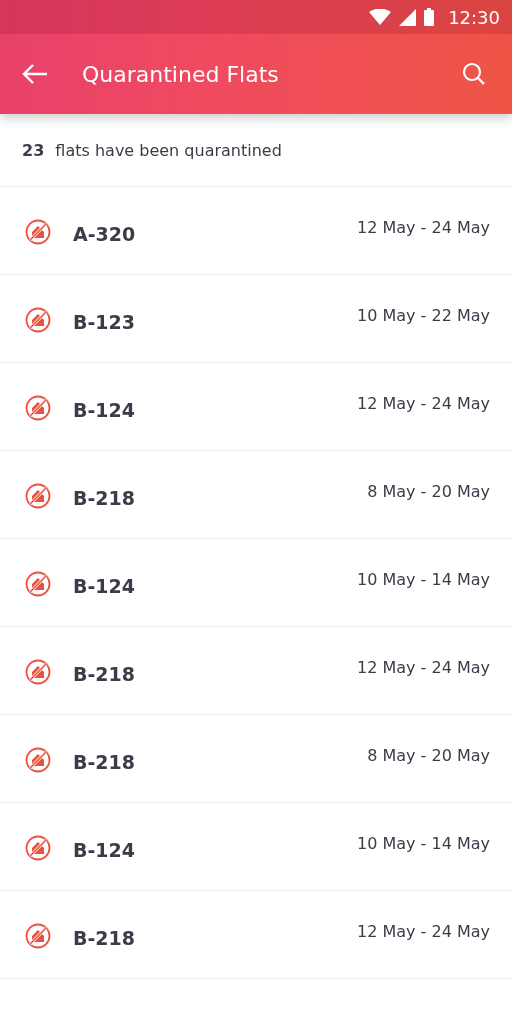 The width and height of the screenshot is (512, 1024). Describe the element at coordinates (256, 231) in the screenshot. I see `flat-row: A-320 12 May - 24 May` at that location.